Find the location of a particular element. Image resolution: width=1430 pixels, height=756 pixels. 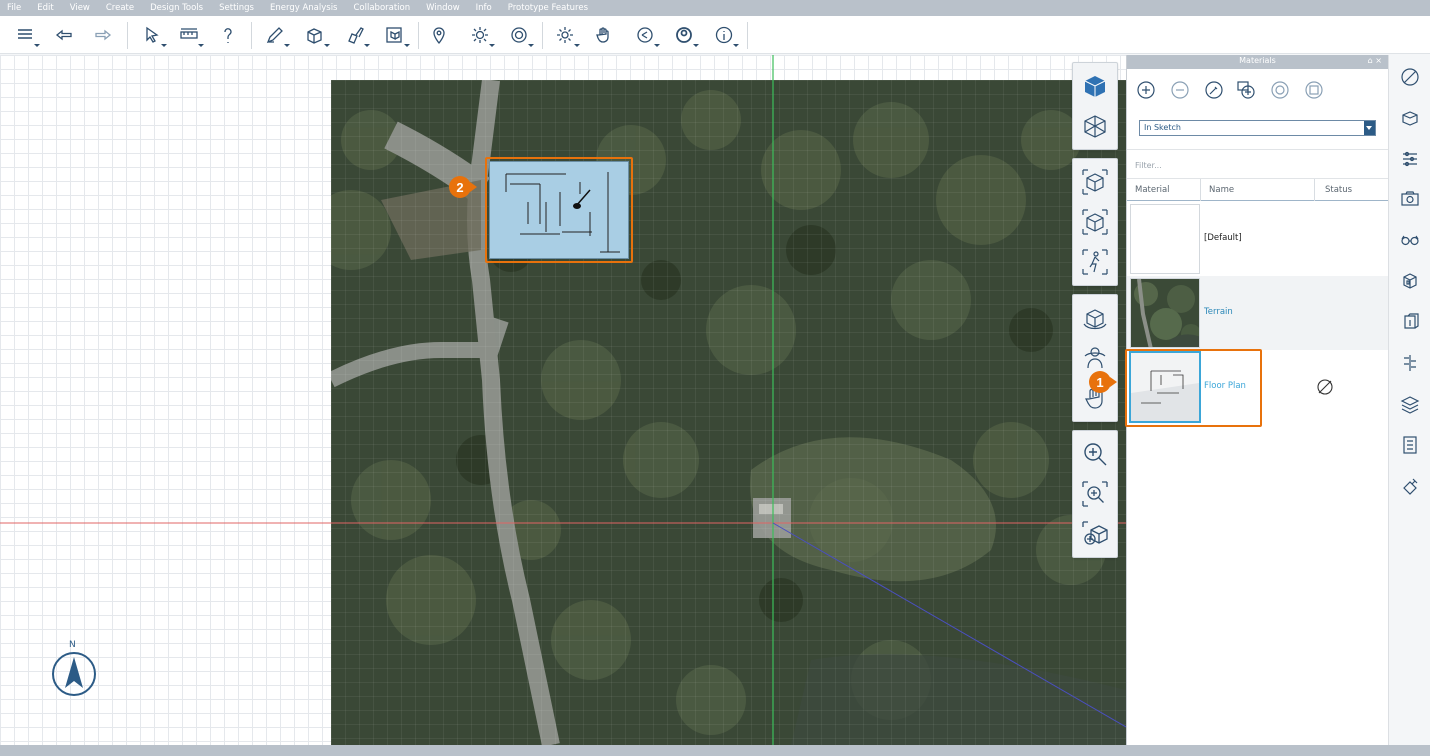

materials-panel-title: Materials is located at coordinates (1257, 60).